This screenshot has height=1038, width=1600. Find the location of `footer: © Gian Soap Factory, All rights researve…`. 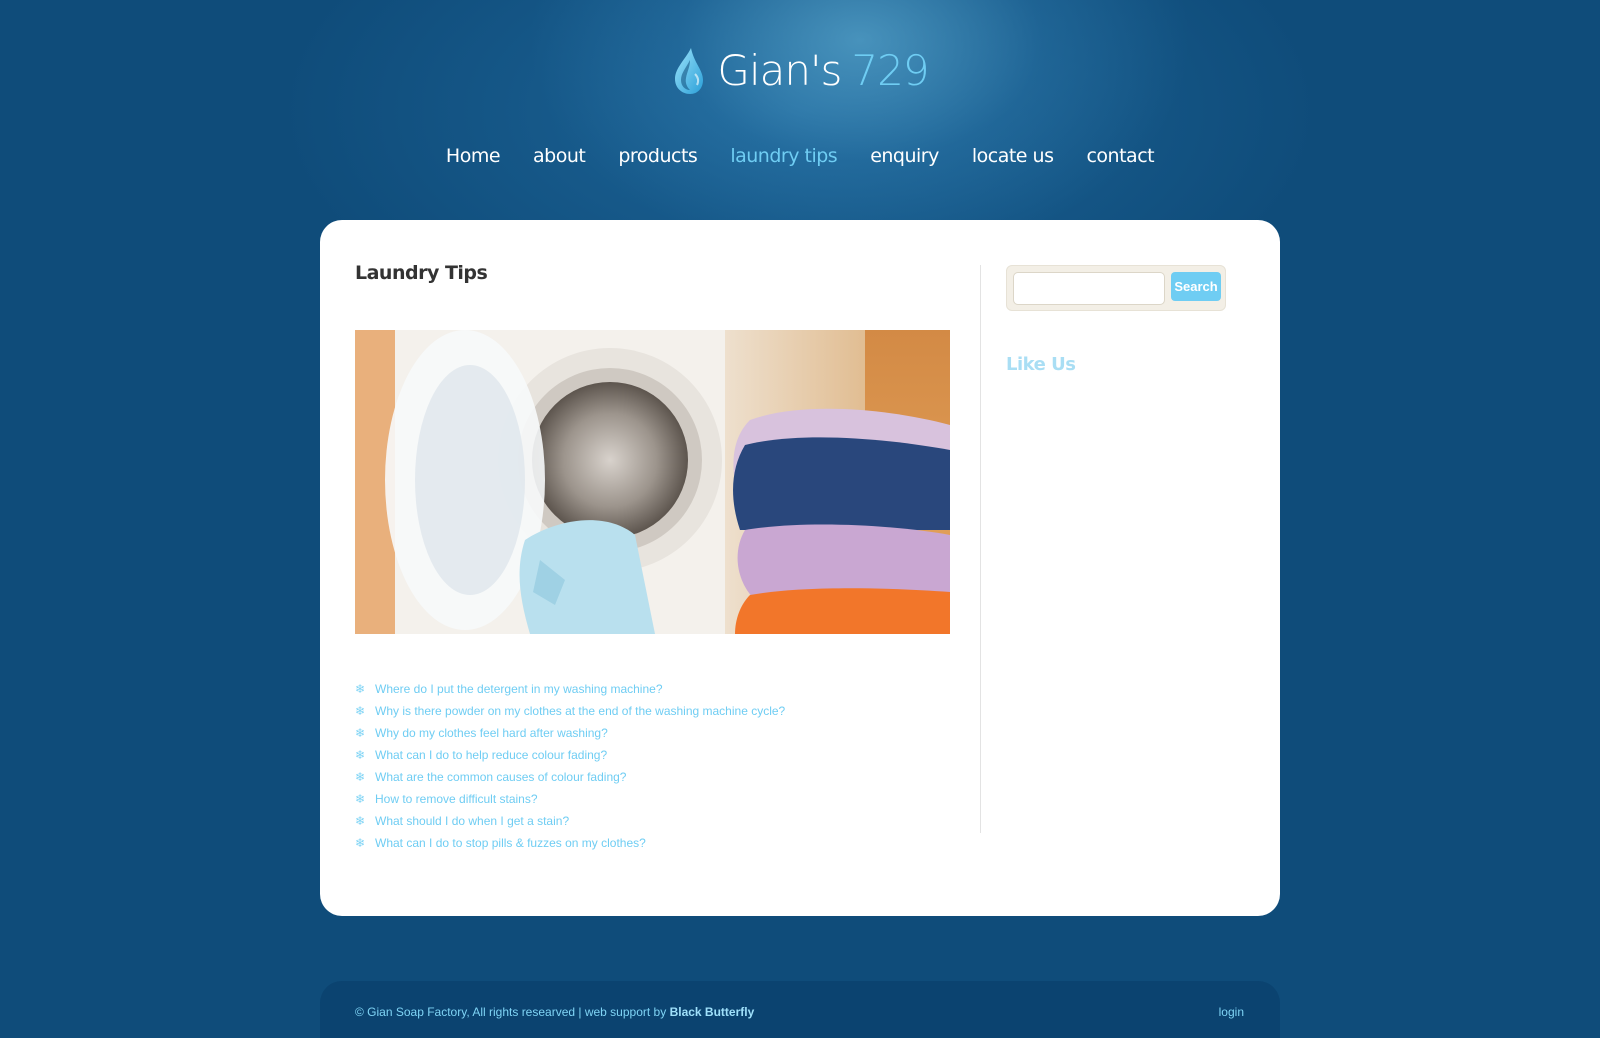

footer: © Gian Soap Factory, All rights researve… is located at coordinates (800, 1009).